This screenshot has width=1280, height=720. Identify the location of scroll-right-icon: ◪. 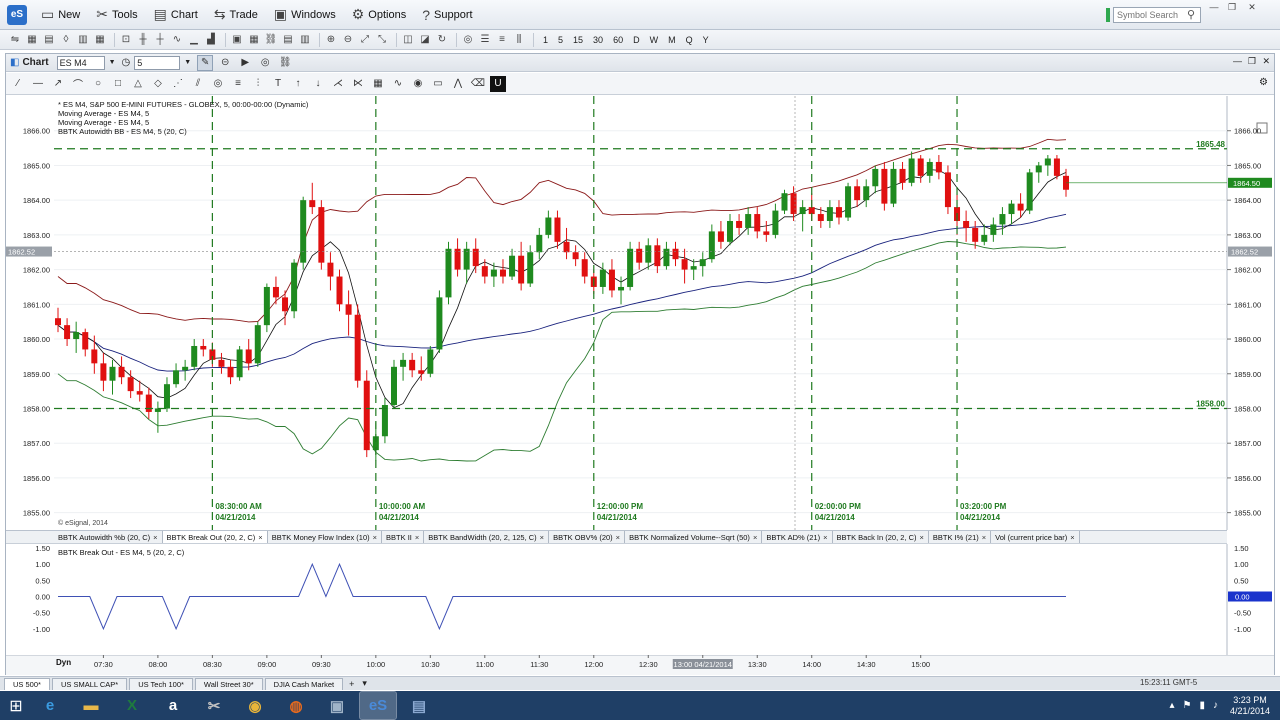
(425, 40).